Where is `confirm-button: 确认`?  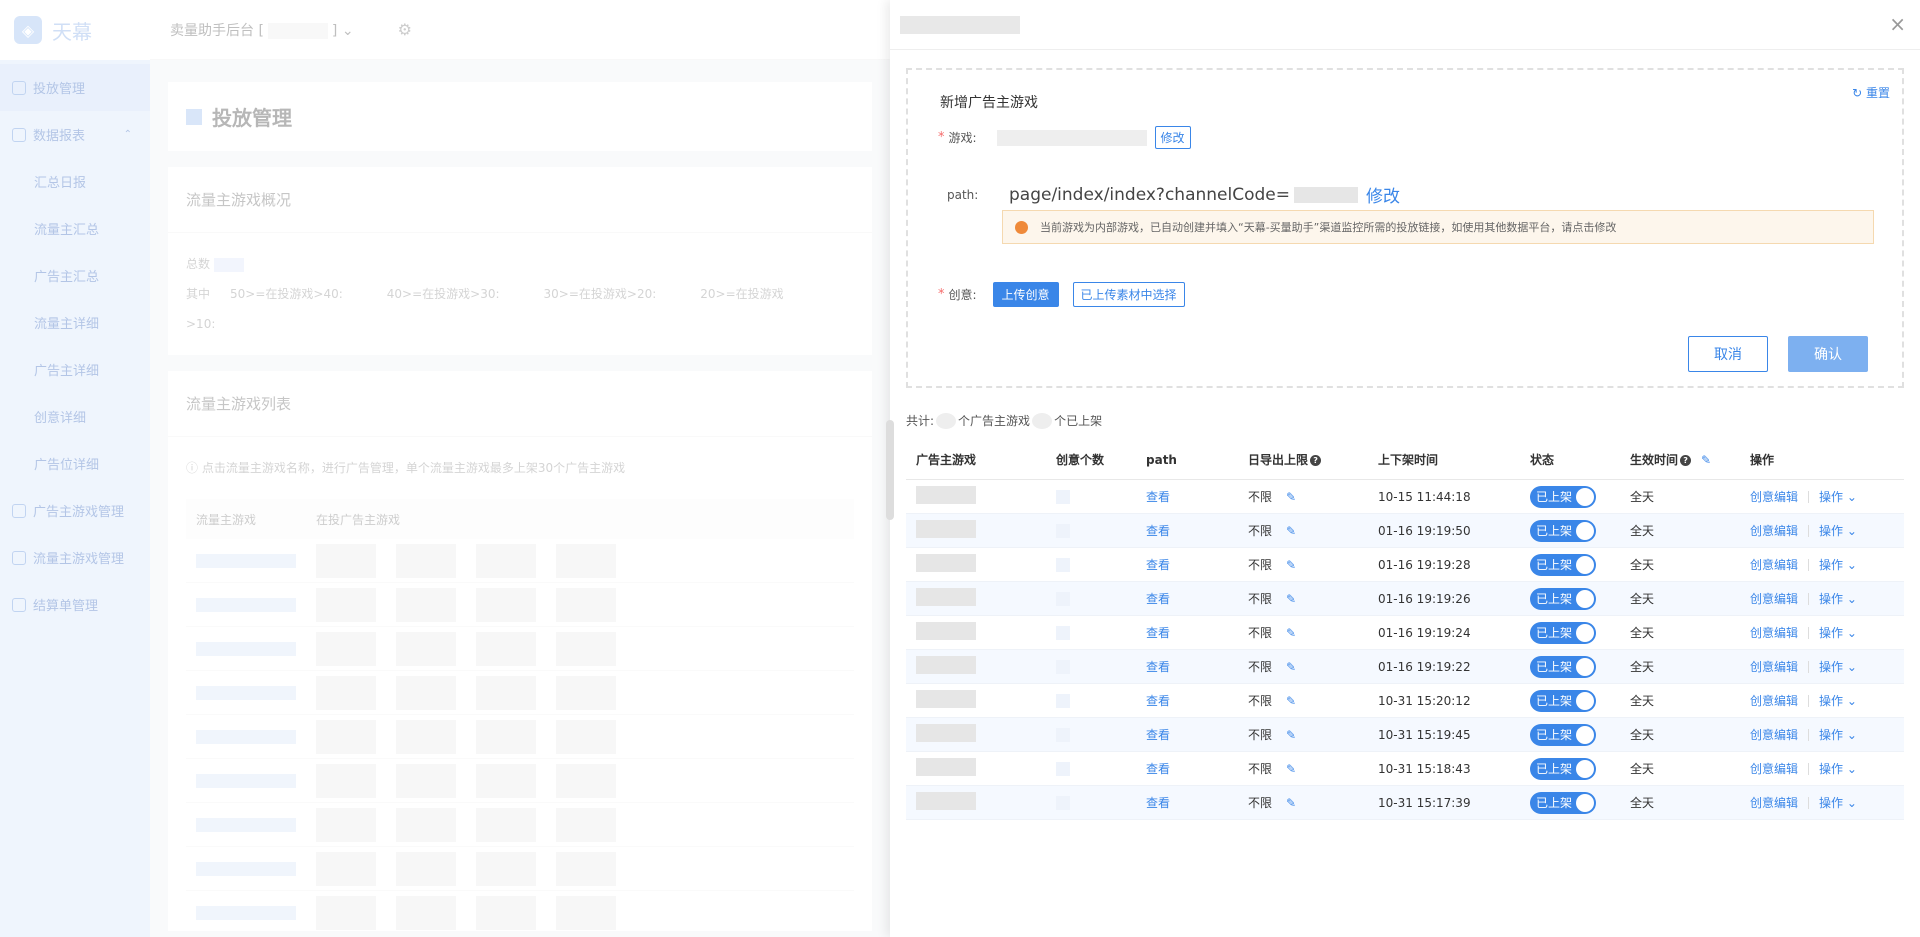
confirm-button: 确认 is located at coordinates (1828, 354).